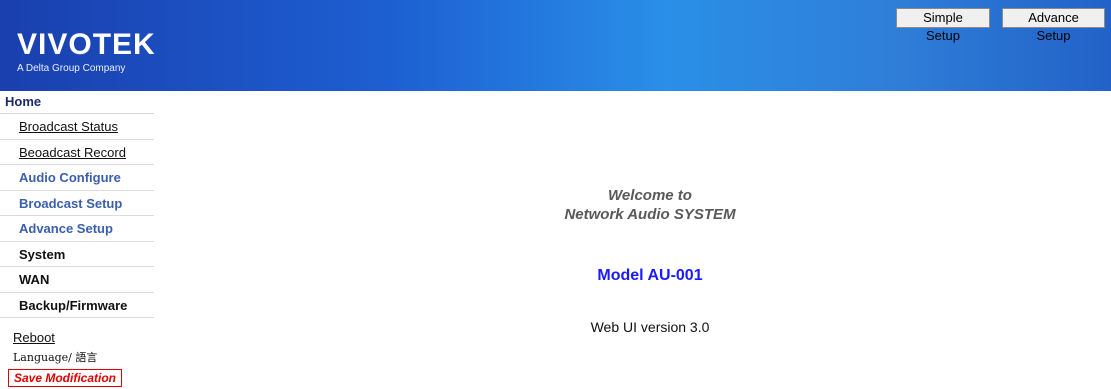 This screenshot has width=1111, height=389. What do you see at coordinates (34, 337) in the screenshot?
I see `reboot-link: Reboot` at bounding box center [34, 337].